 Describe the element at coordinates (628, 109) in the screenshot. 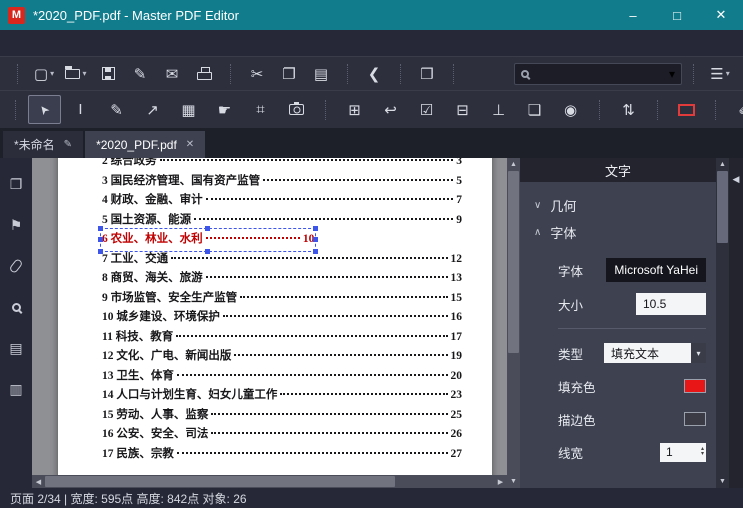

I see `arrange-objects-button: ⇅` at that location.